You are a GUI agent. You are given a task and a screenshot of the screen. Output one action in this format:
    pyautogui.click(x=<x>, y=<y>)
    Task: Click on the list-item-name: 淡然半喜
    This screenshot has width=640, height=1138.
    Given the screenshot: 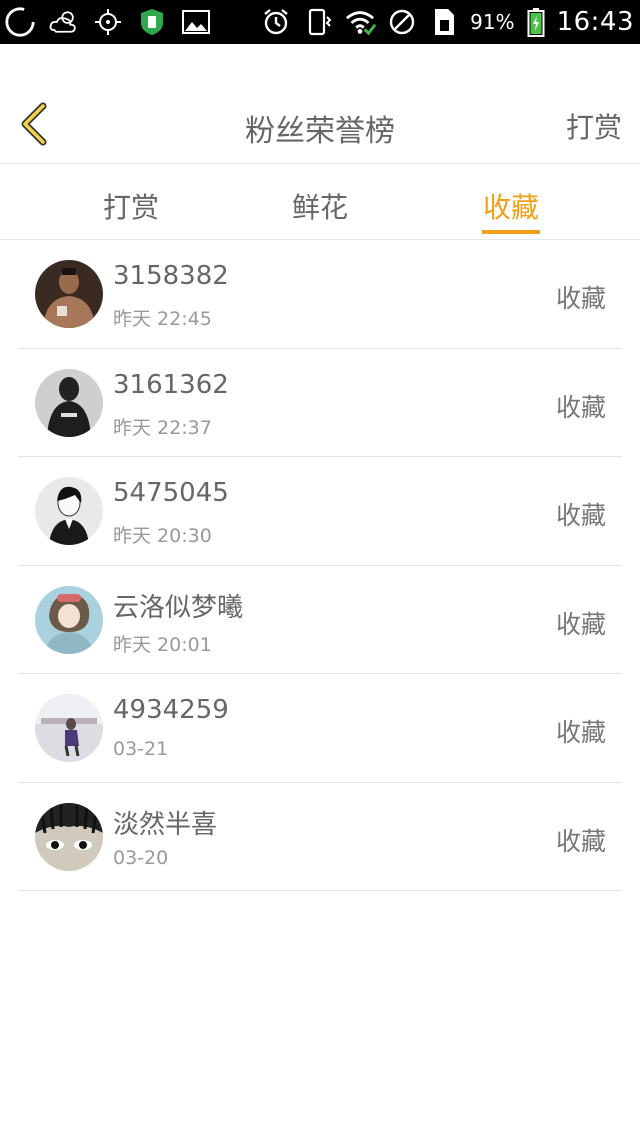 What is the action you would take?
    pyautogui.click(x=165, y=824)
    